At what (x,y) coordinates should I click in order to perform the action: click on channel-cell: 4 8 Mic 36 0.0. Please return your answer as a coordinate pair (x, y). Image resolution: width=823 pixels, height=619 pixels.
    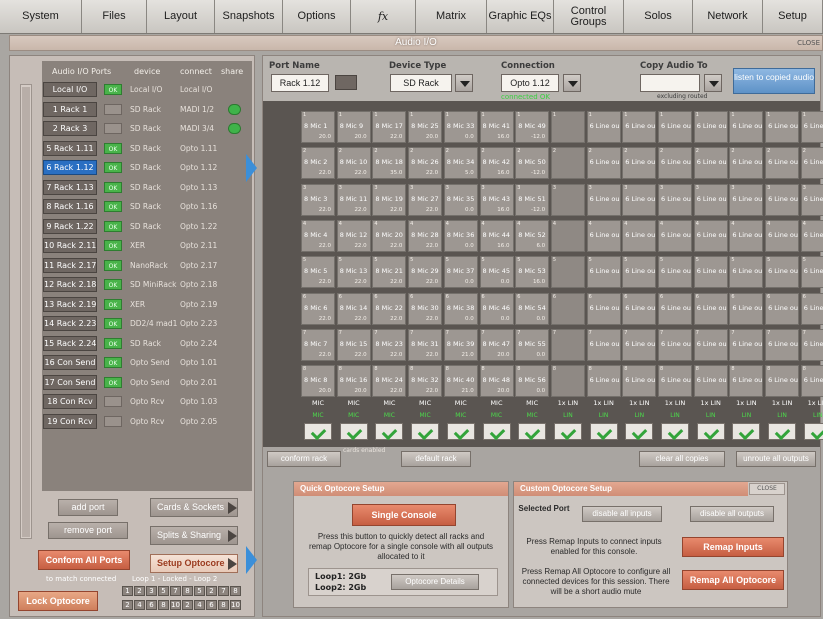
    Looking at the image, I should click on (460, 235).